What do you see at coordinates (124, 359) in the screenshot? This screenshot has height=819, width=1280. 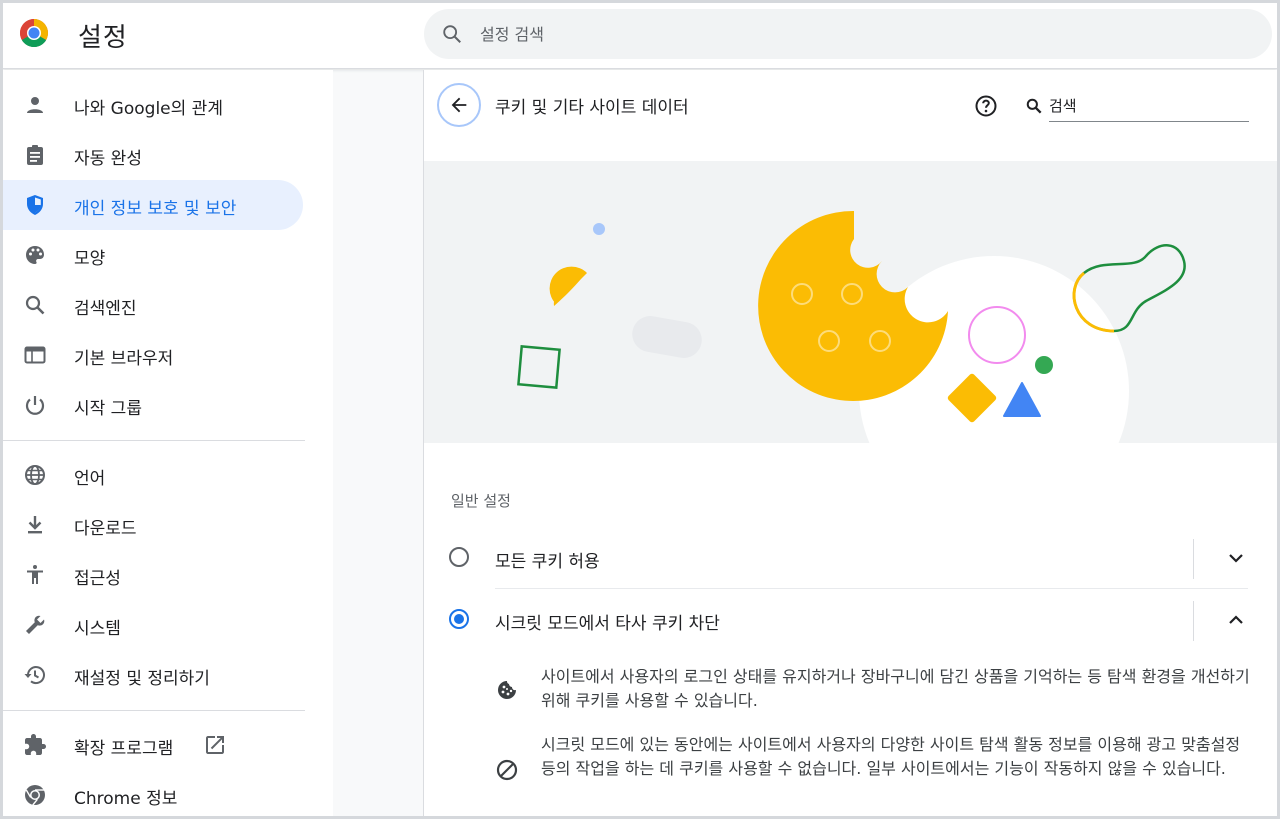 I see `sidebar-item-label: 기본 브라우저` at bounding box center [124, 359].